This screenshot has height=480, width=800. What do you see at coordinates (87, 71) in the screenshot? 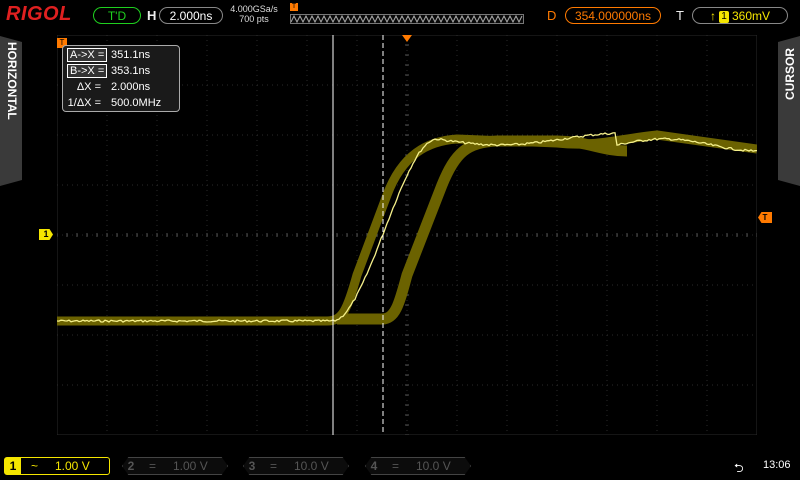
I see `cursor-b-label: B->X =` at bounding box center [87, 71].